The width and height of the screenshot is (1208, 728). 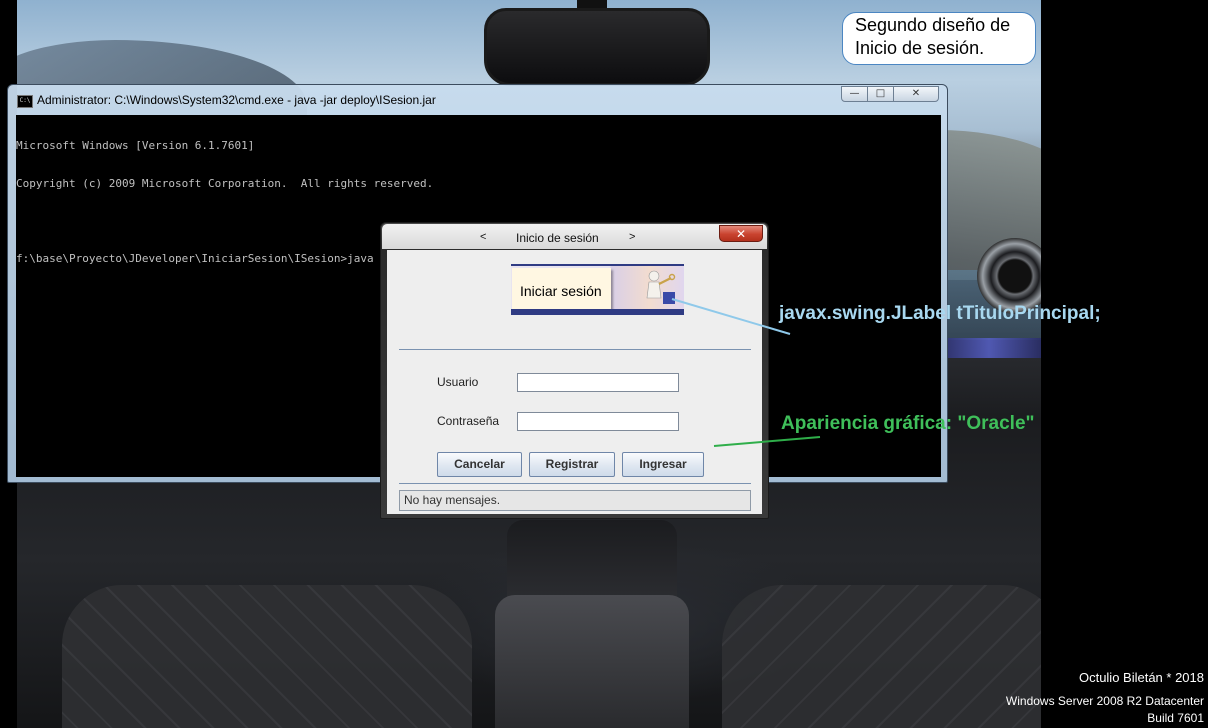 I want to click on chevron-right-icon: >, so click(x=632, y=237).